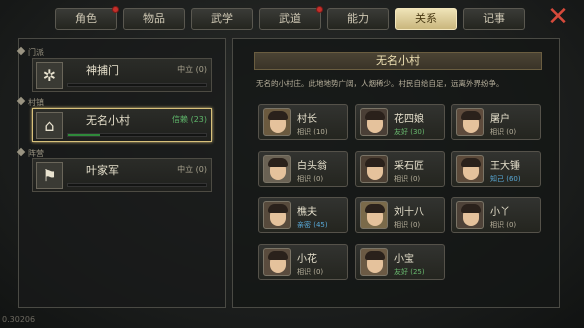  I want to click on village-title: 无名小村, so click(398, 61).